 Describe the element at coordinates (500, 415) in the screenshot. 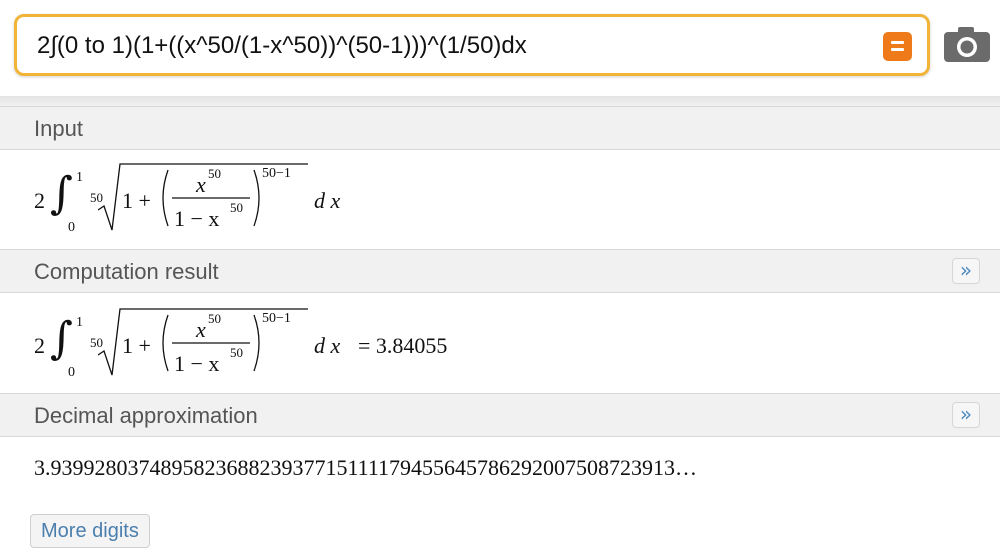

I see `decimal-pod-header: Decimal approximation »` at that location.